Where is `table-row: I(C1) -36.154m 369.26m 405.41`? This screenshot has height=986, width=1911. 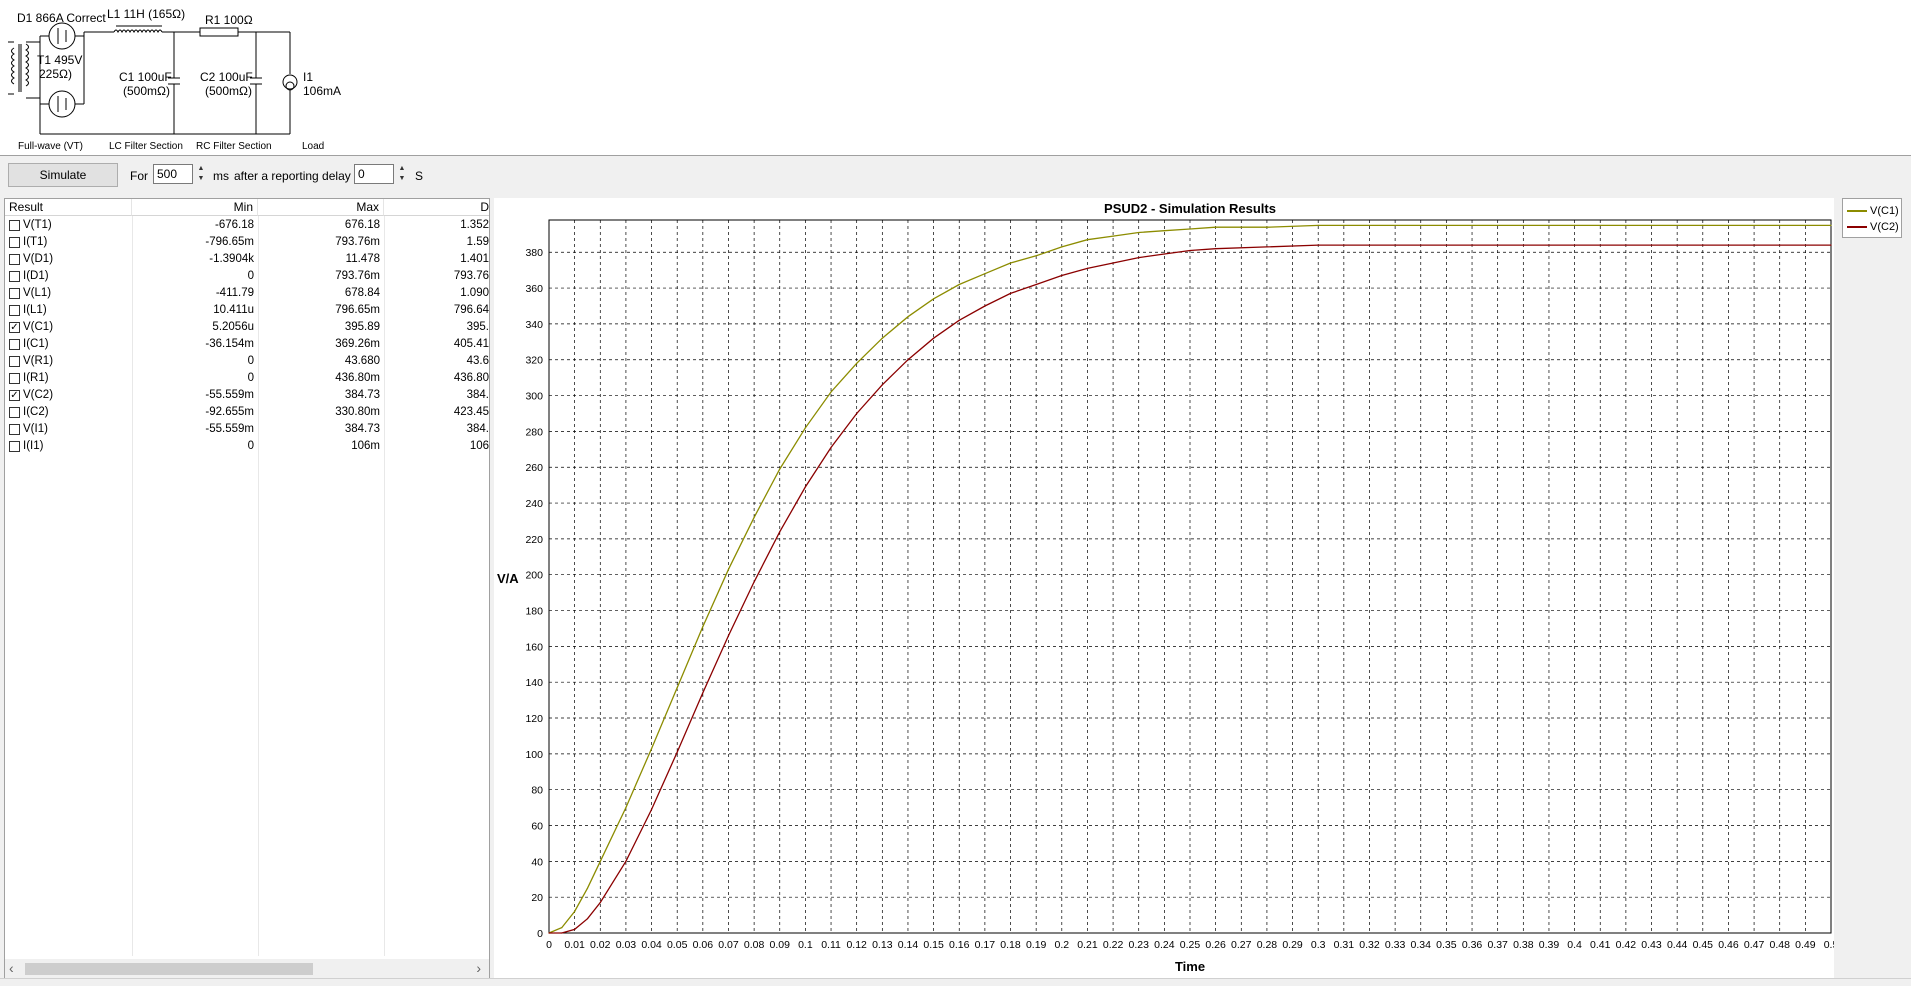
table-row: I(C1) -36.154m 369.26m 405.41 is located at coordinates (247, 344).